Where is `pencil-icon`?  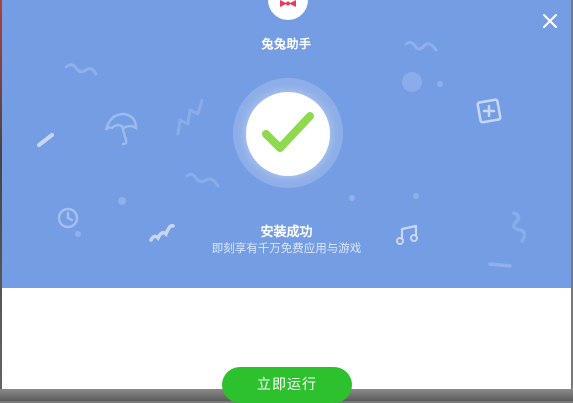 pencil-icon is located at coordinates (45, 140).